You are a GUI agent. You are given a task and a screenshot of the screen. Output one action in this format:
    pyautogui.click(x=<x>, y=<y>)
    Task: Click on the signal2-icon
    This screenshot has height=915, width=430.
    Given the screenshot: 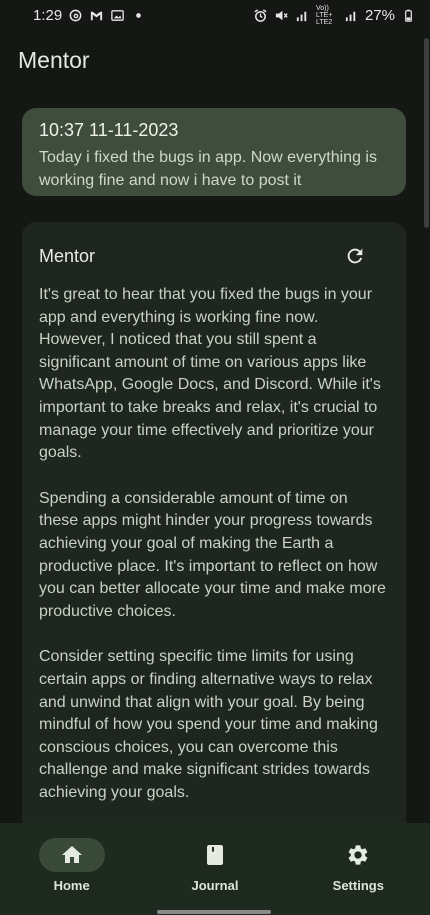 What is the action you would take?
    pyautogui.click(x=351, y=15)
    